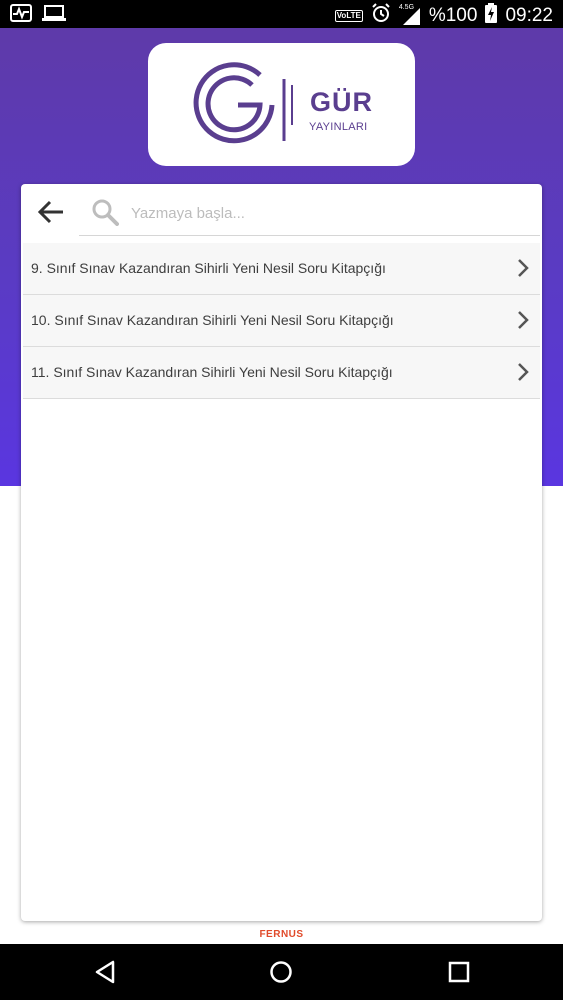  I want to click on nav-recents-button, so click(459, 972).